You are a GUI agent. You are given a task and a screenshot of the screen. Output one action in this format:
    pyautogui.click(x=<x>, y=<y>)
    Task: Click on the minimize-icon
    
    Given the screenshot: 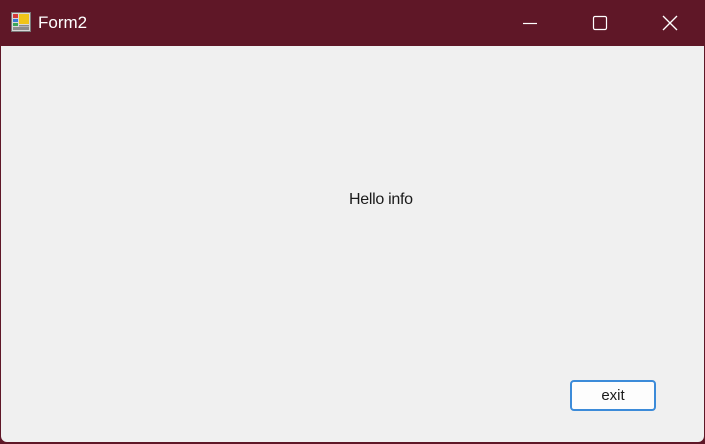 What is the action you would take?
    pyautogui.click(x=530, y=23)
    